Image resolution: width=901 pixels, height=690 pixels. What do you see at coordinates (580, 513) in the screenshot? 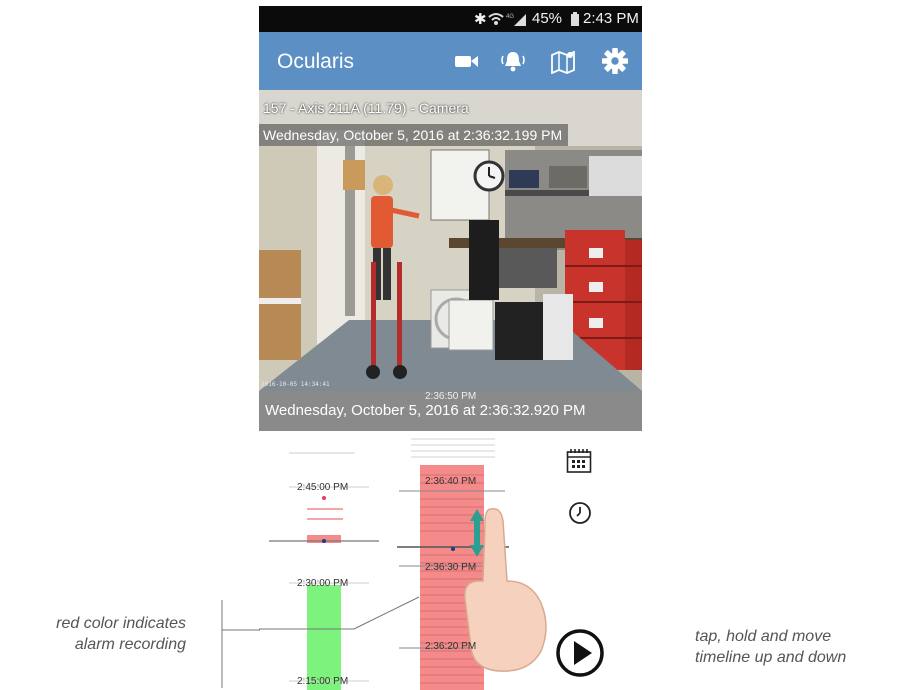
I see `clock-icon` at bounding box center [580, 513].